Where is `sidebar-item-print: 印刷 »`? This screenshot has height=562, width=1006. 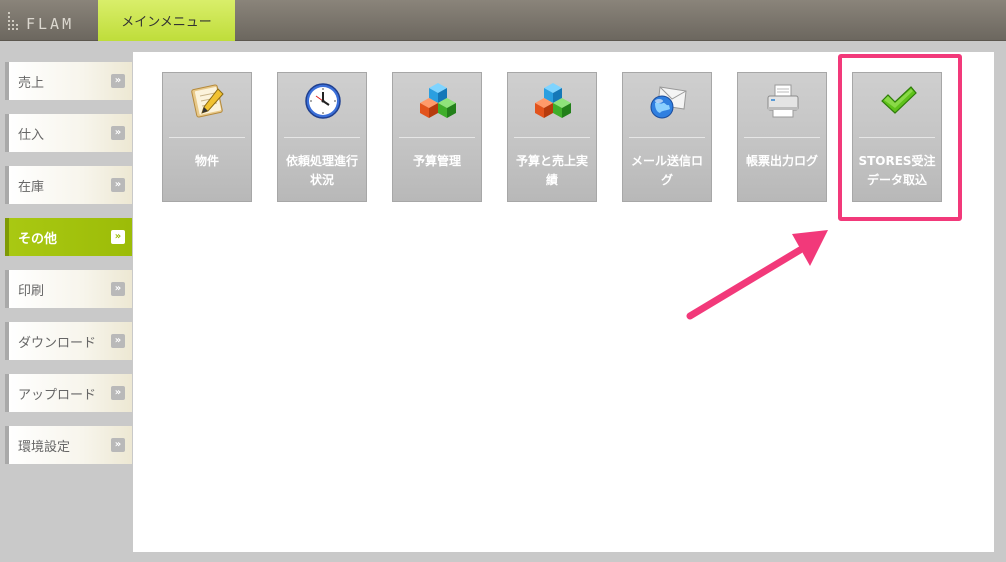
sidebar-item-print: 印刷 » is located at coordinates (68, 289).